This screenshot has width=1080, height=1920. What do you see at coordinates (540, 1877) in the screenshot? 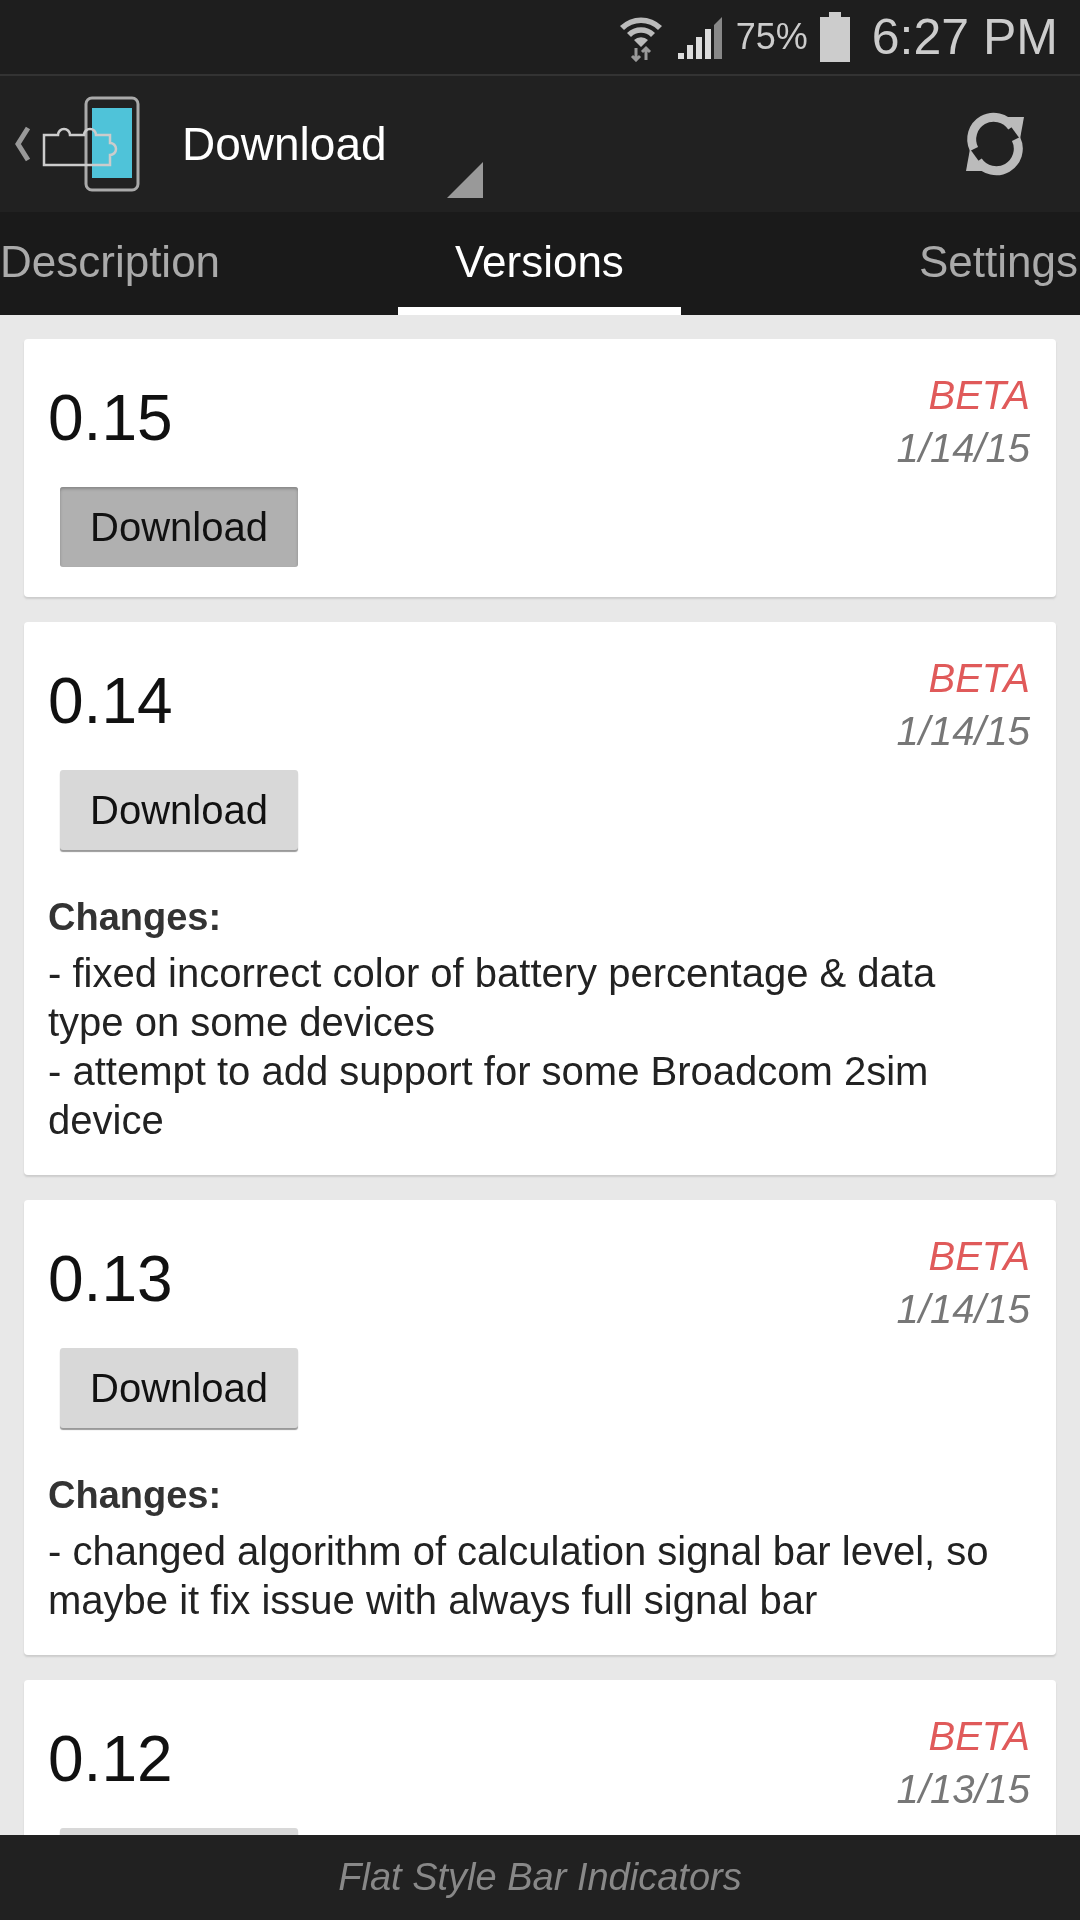
I see `footer-text: Flat Style Bar Indicators` at bounding box center [540, 1877].